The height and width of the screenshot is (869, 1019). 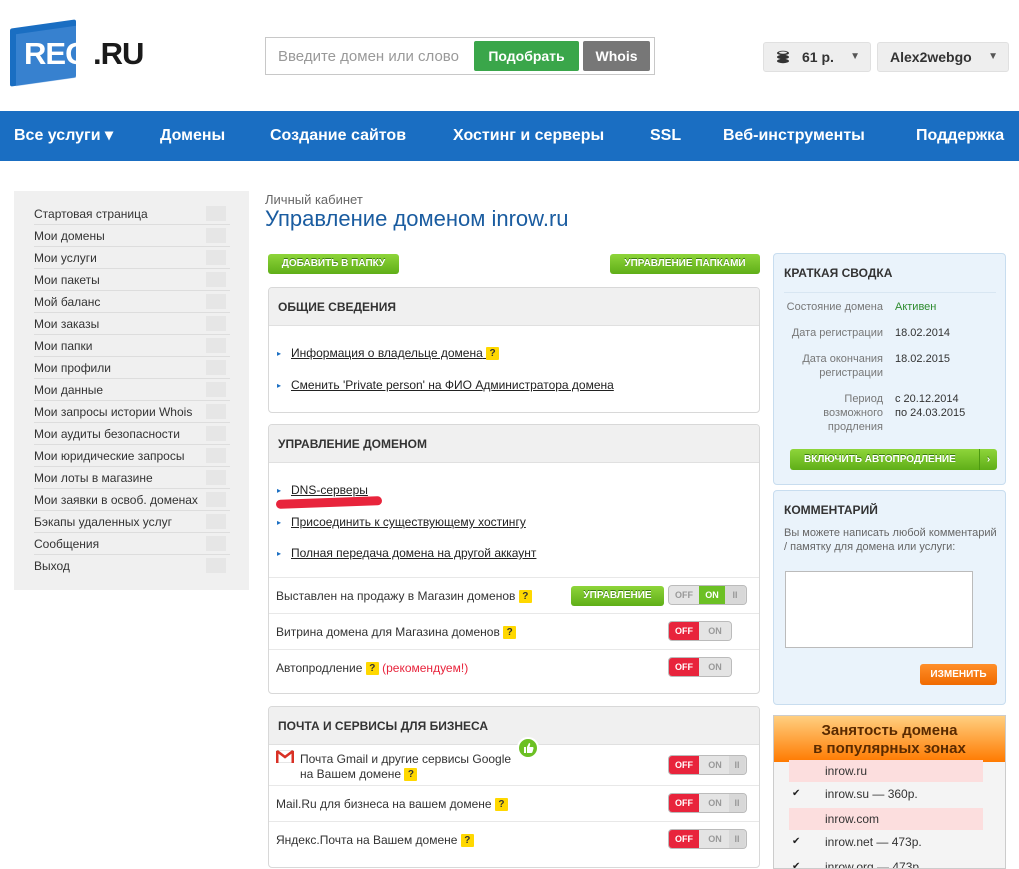 What do you see at coordinates (118, 53) in the screenshot?
I see `logo-suffix: .RU` at bounding box center [118, 53].